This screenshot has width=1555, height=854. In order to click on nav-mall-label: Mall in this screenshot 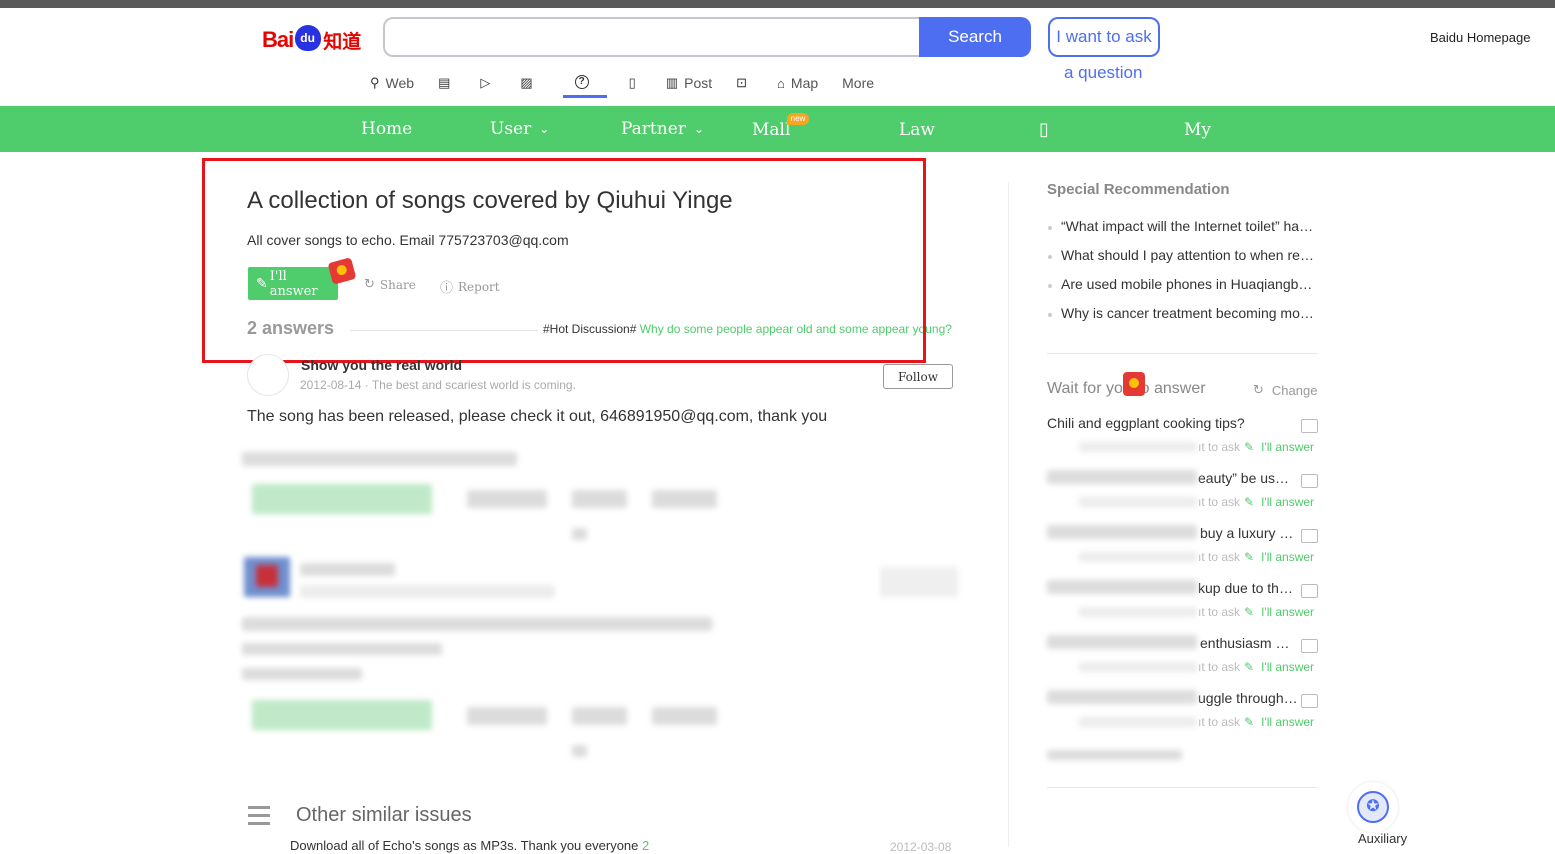, I will do `click(771, 130)`.